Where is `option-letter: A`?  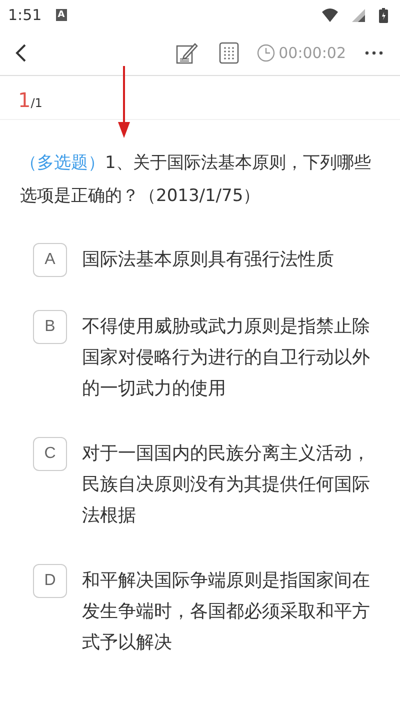 option-letter: A is located at coordinates (50, 260).